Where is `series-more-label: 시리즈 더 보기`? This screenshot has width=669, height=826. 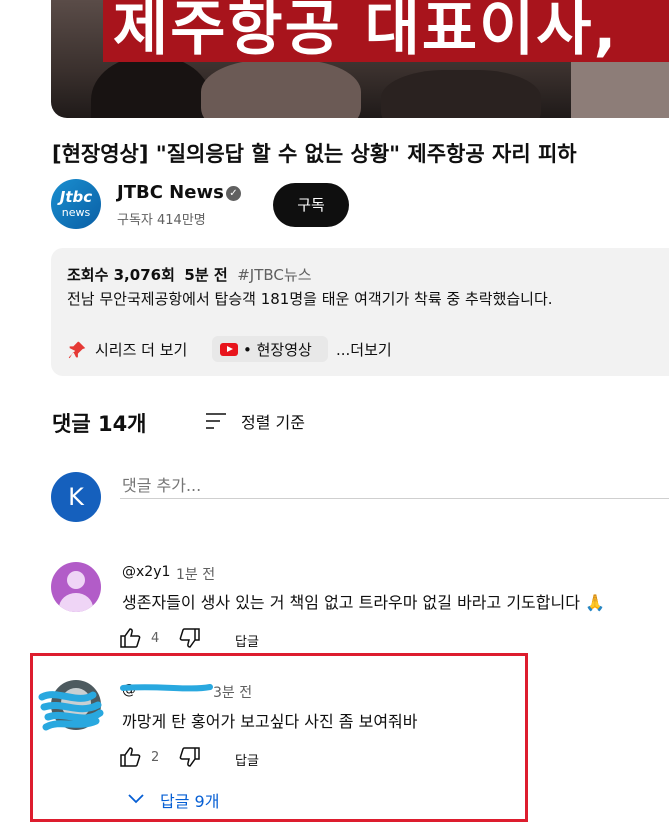 series-more-label: 시리즈 더 보기 is located at coordinates (141, 349).